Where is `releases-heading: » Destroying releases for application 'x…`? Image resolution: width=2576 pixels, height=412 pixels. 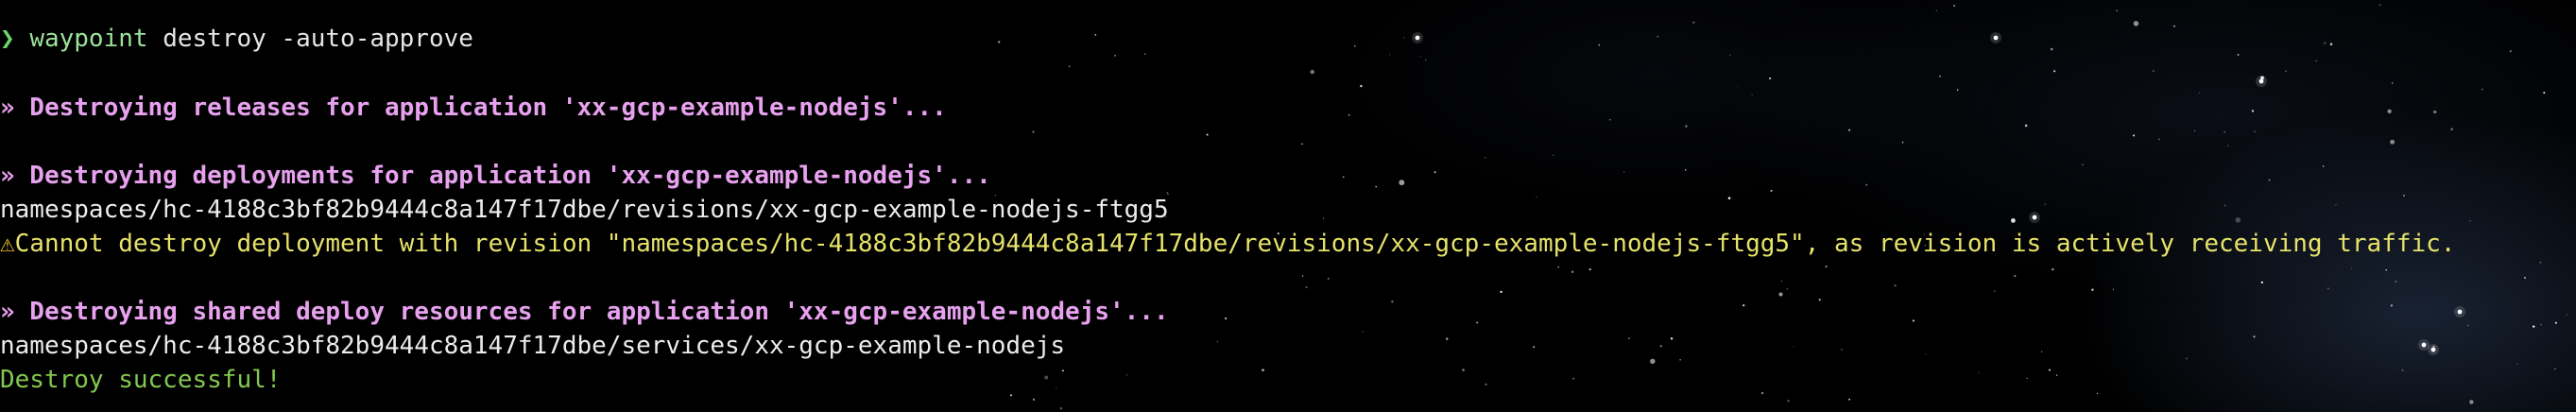 releases-heading: » Destroying releases for application 'x… is located at coordinates (473, 108).